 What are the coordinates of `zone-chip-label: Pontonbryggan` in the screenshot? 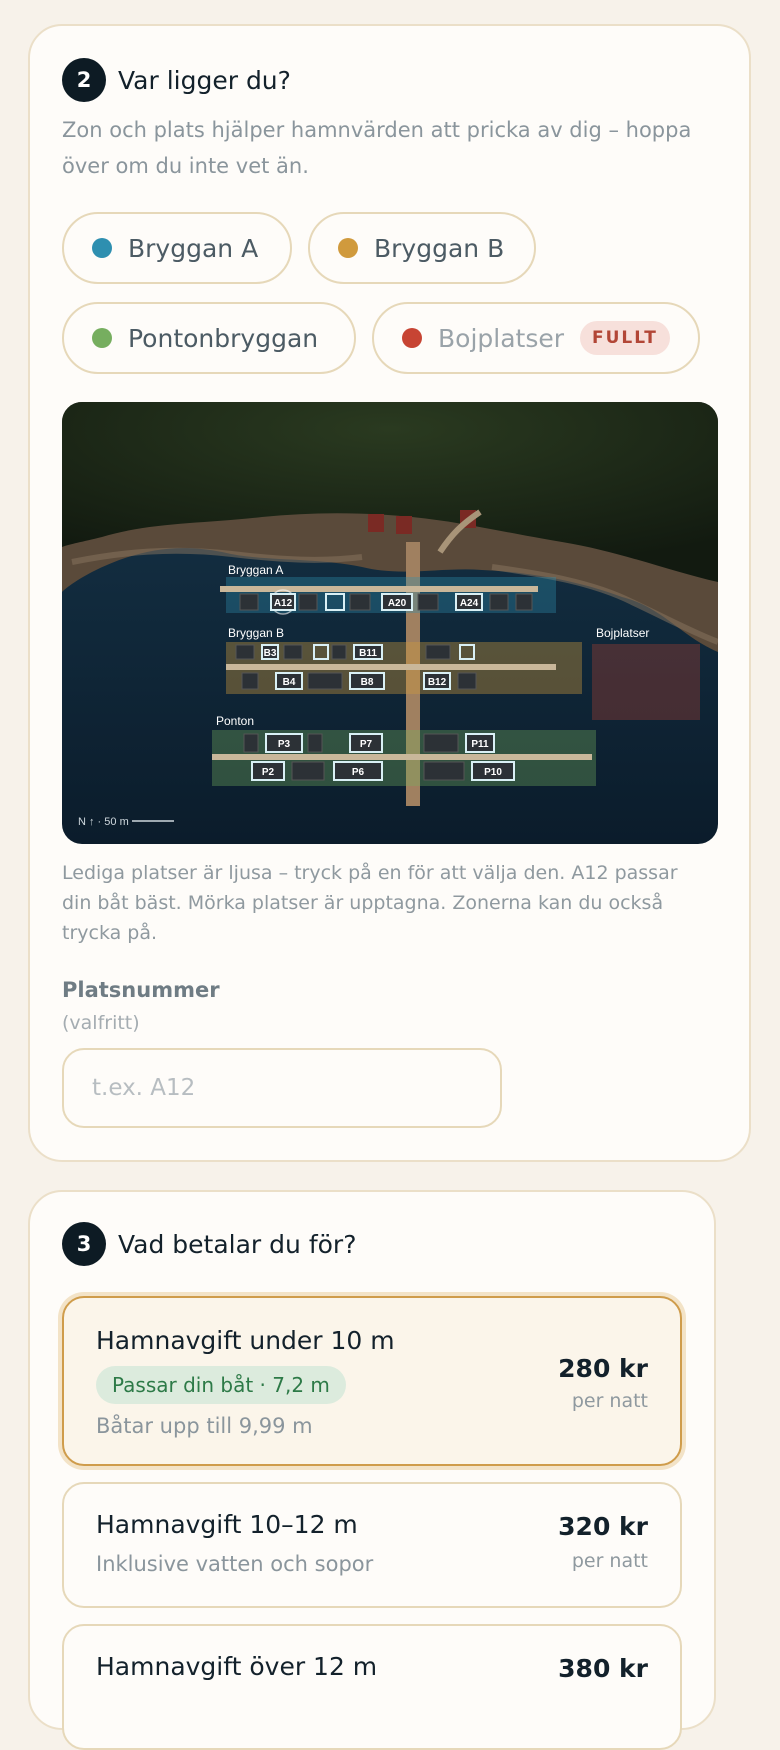 It's located at (223, 338).